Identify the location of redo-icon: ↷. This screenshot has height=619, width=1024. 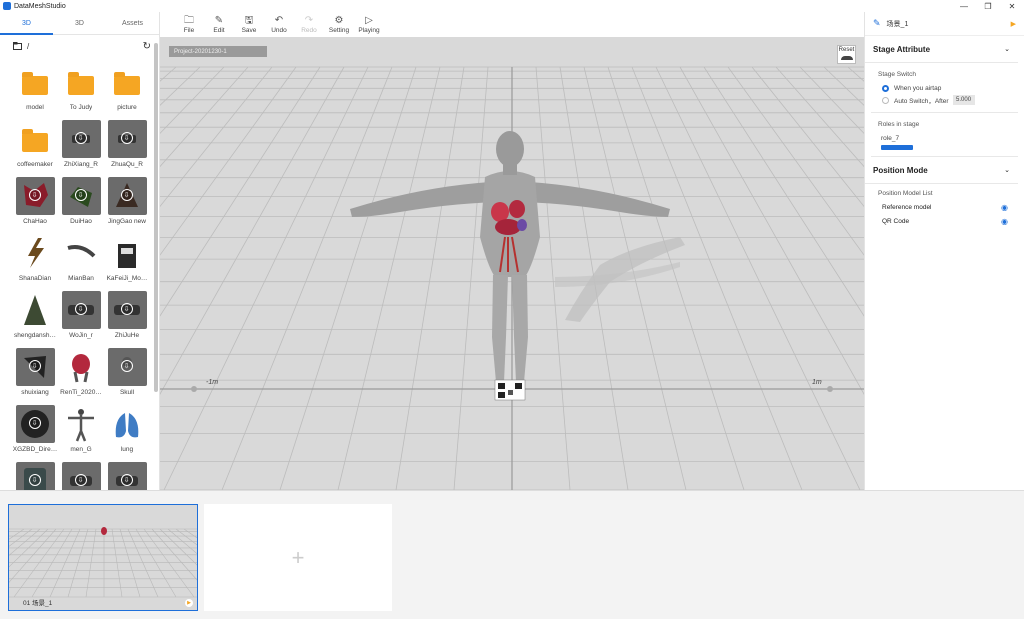
(309, 20).